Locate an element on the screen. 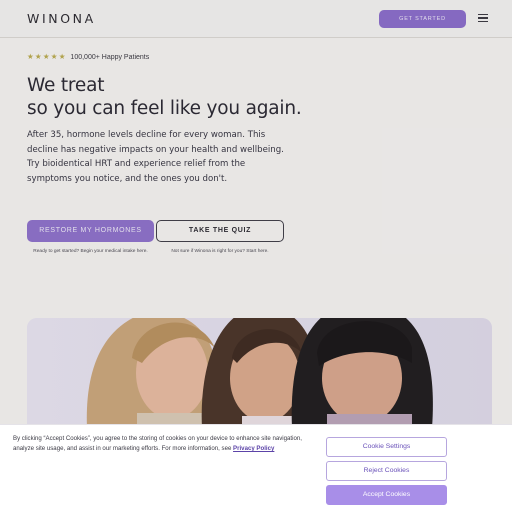 The height and width of the screenshot is (512, 512). cookie-settings-button: Cookie Settings is located at coordinates (386, 447).